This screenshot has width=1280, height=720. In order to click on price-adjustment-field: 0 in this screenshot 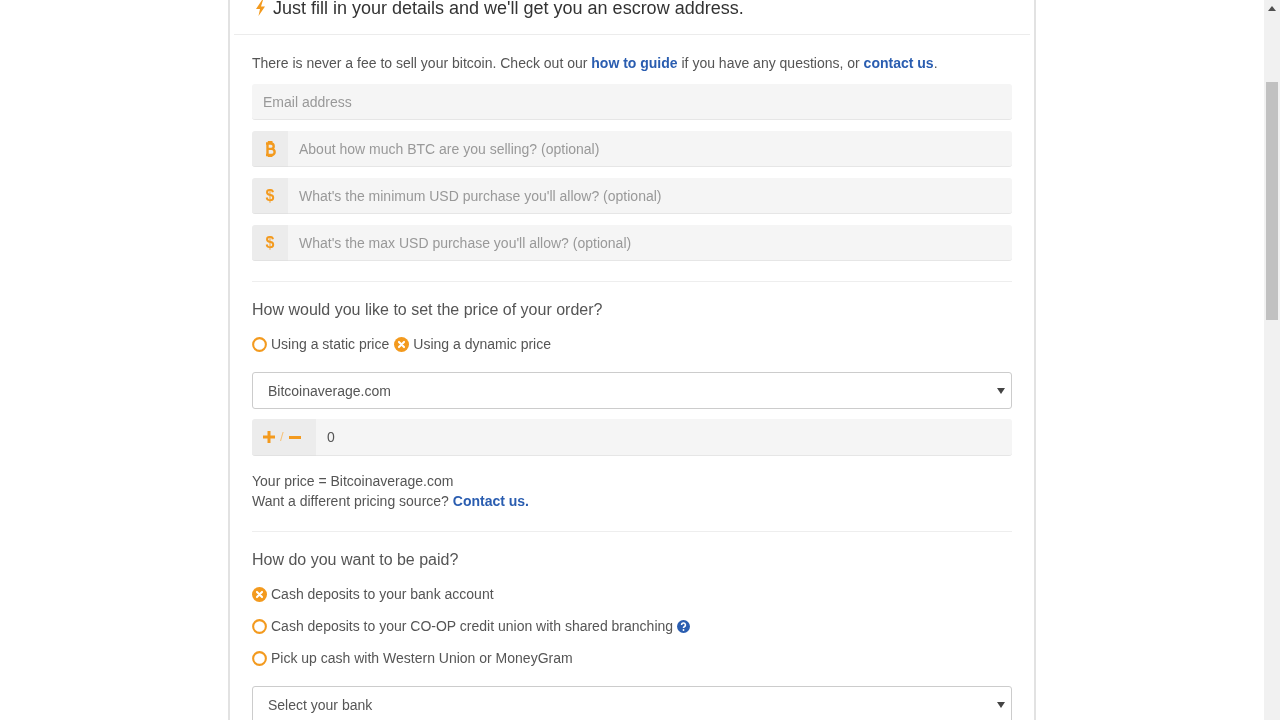, I will do `click(664, 437)`.